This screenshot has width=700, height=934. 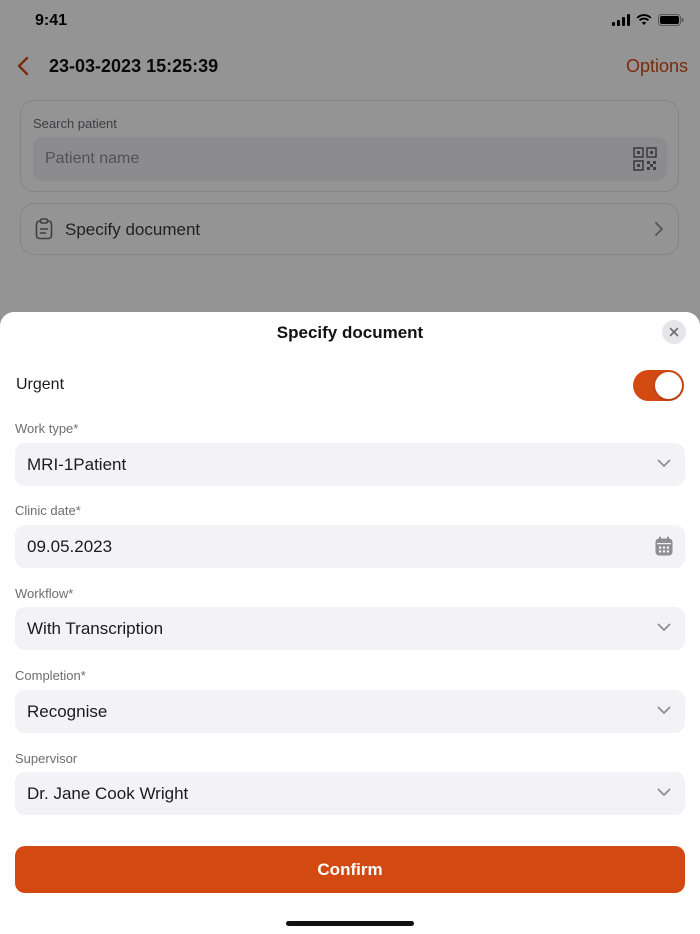 What do you see at coordinates (350, 711) in the screenshot?
I see `completion-select: Recognise` at bounding box center [350, 711].